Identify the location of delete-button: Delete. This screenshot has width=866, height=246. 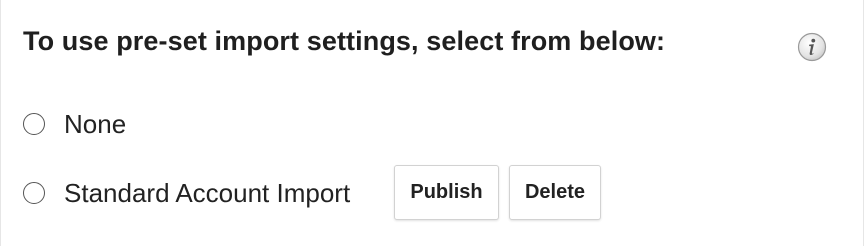
(555, 192).